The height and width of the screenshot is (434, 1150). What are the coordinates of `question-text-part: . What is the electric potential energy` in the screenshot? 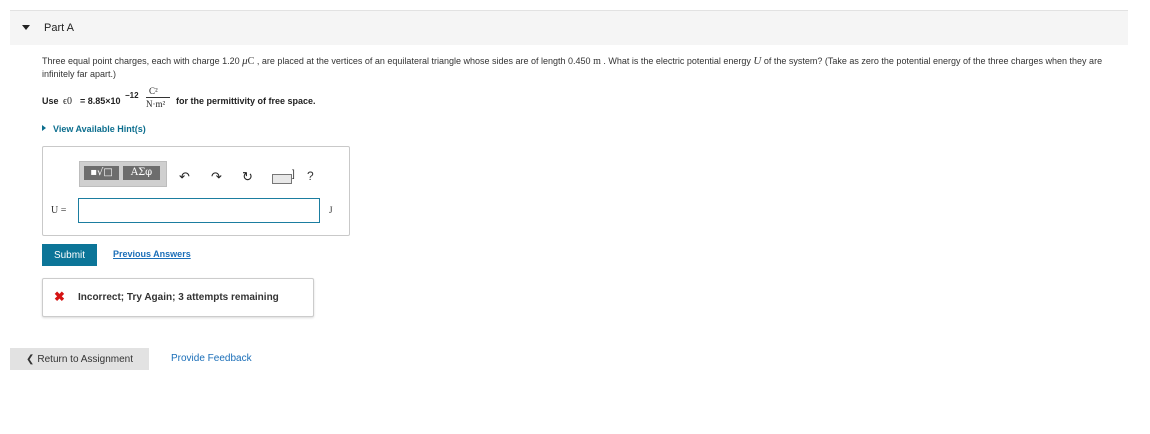 It's located at (677, 61).